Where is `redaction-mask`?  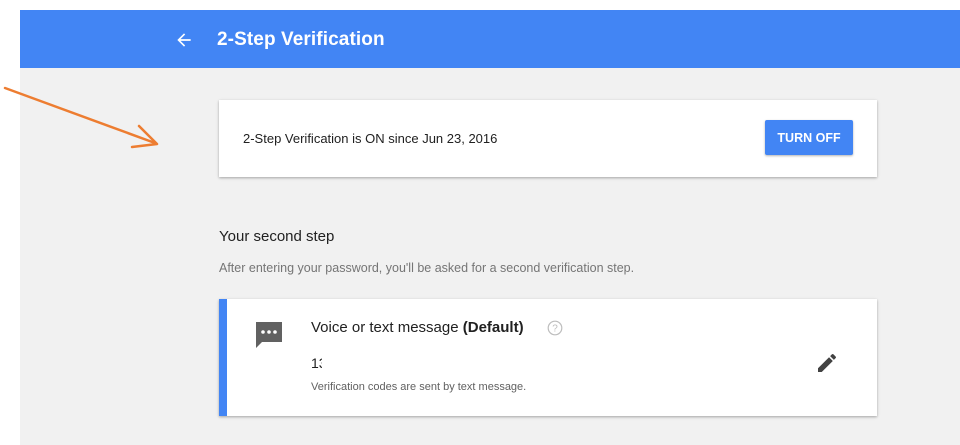 redaction-mask is located at coordinates (346, 363).